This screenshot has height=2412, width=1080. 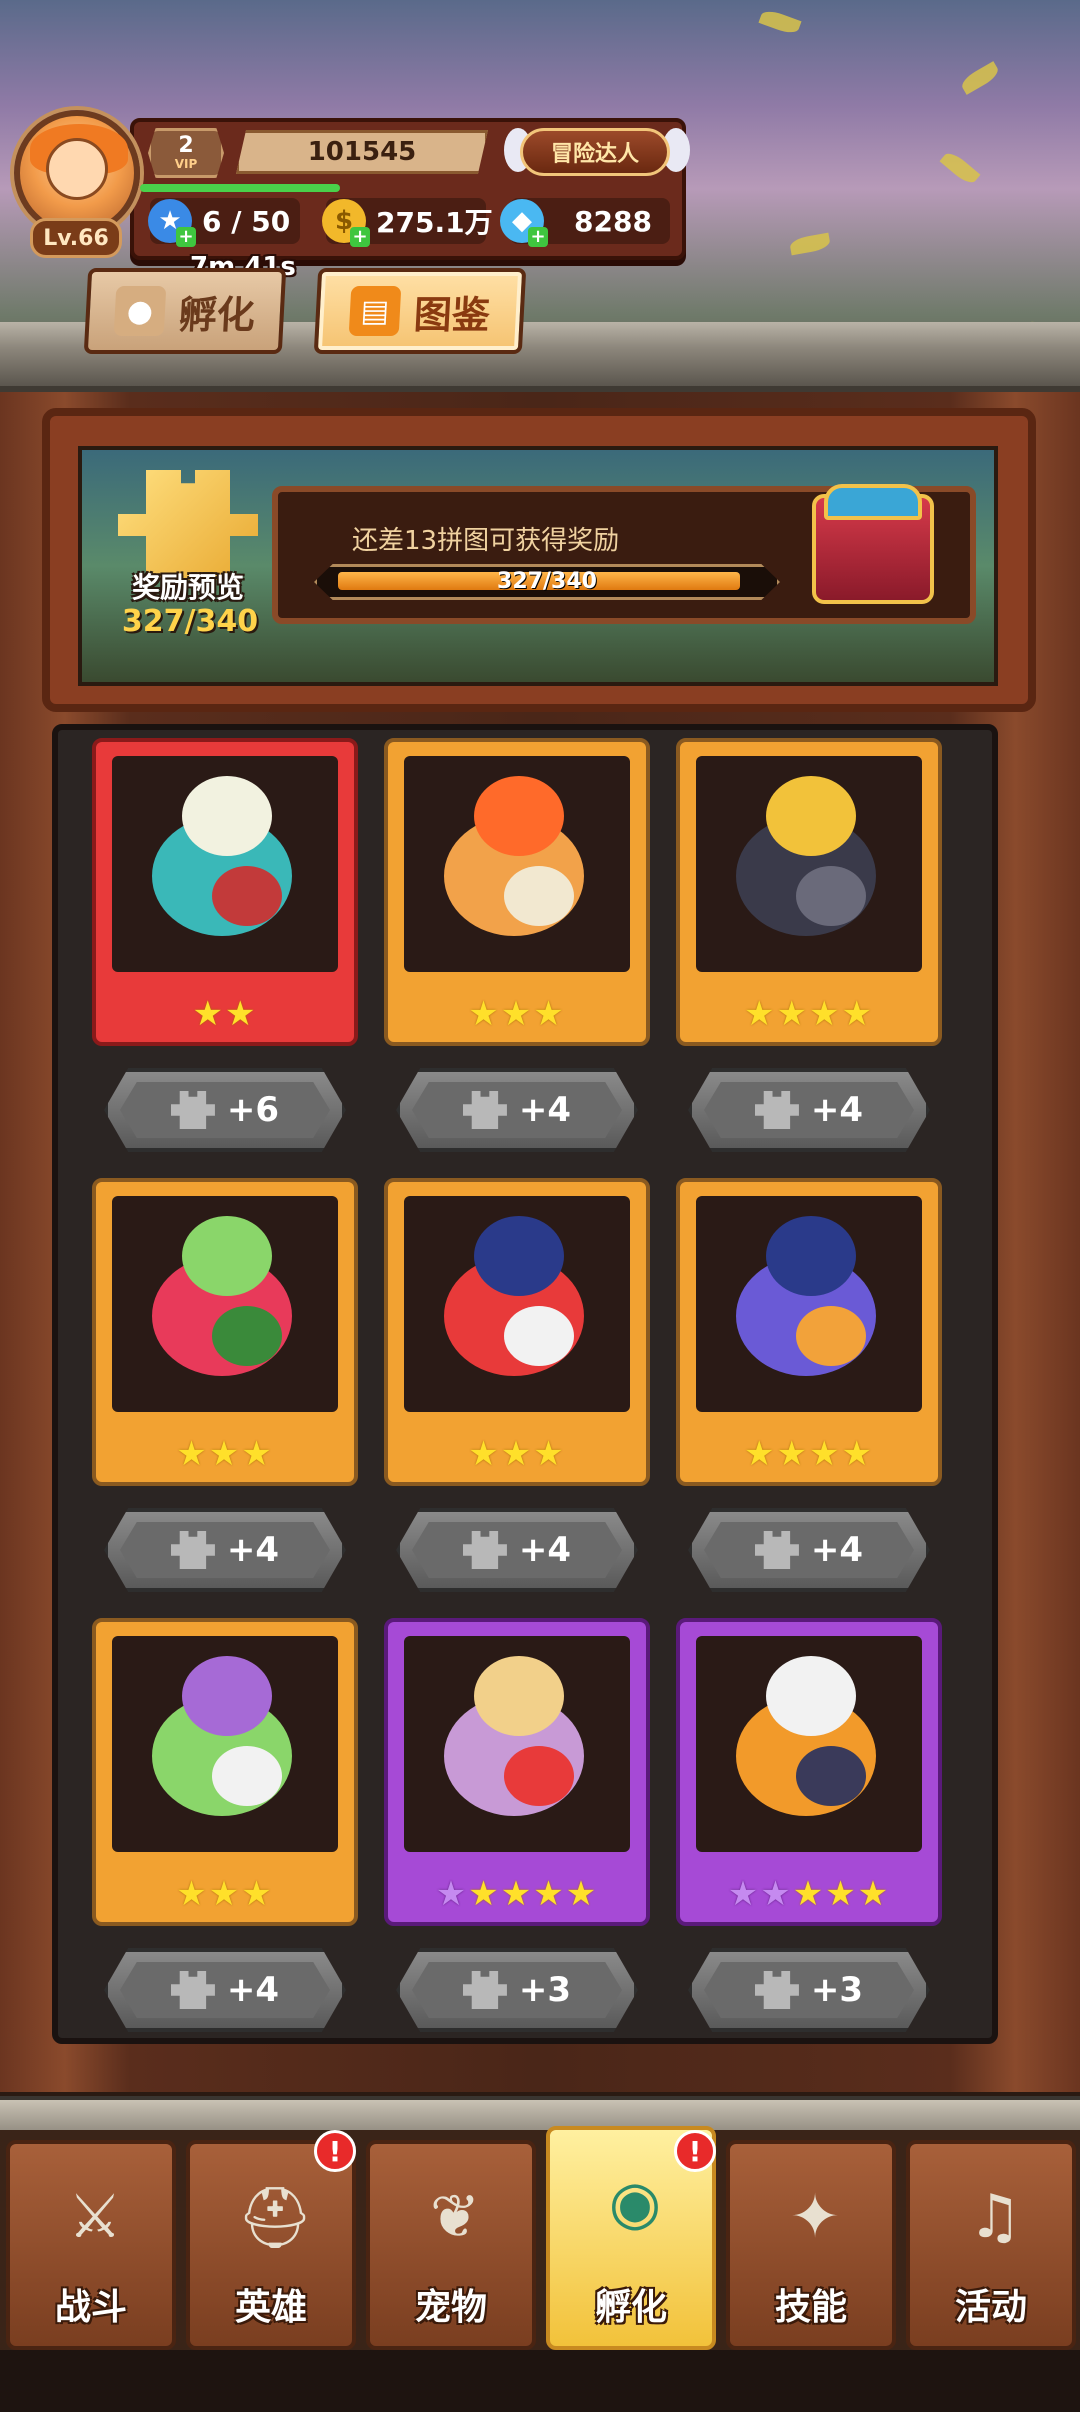 What do you see at coordinates (225, 892) in the screenshot?
I see `pet-card: ★★` at bounding box center [225, 892].